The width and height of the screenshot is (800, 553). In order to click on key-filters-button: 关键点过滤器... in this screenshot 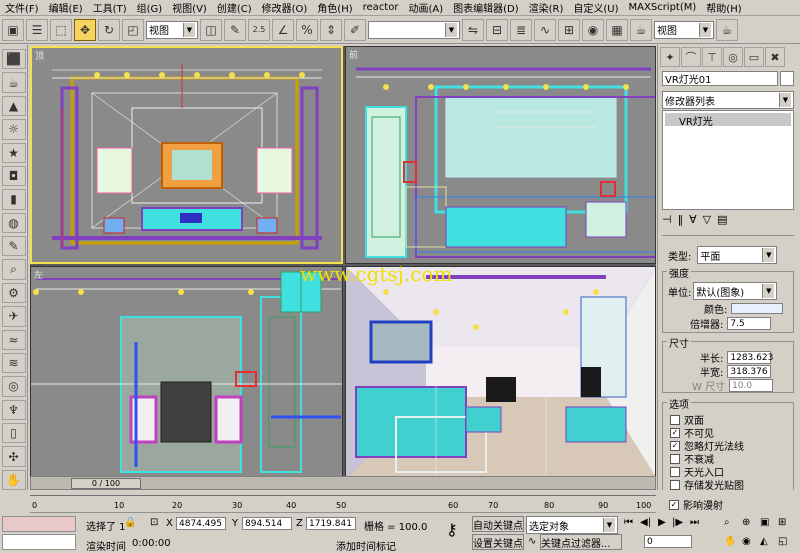, I will do `click(581, 542)`.